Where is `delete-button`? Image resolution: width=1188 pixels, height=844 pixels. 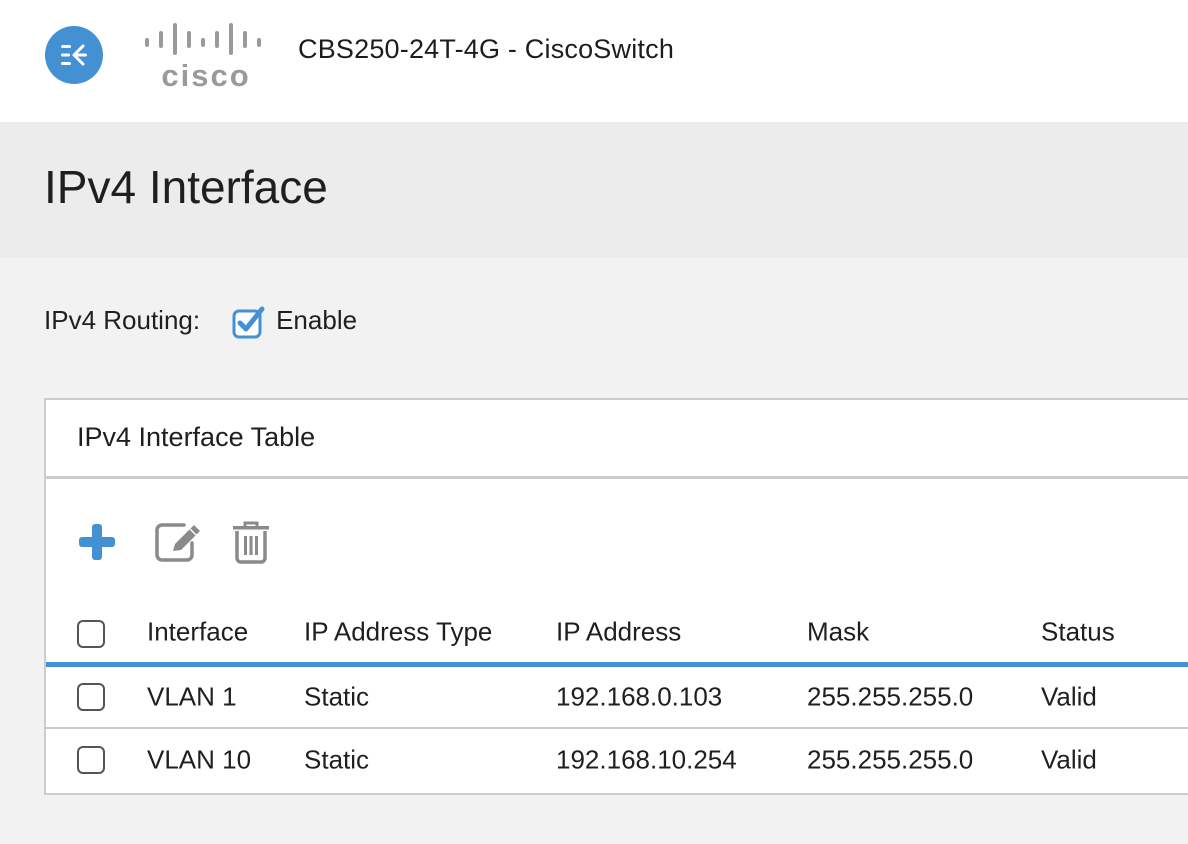 delete-button is located at coordinates (251, 542).